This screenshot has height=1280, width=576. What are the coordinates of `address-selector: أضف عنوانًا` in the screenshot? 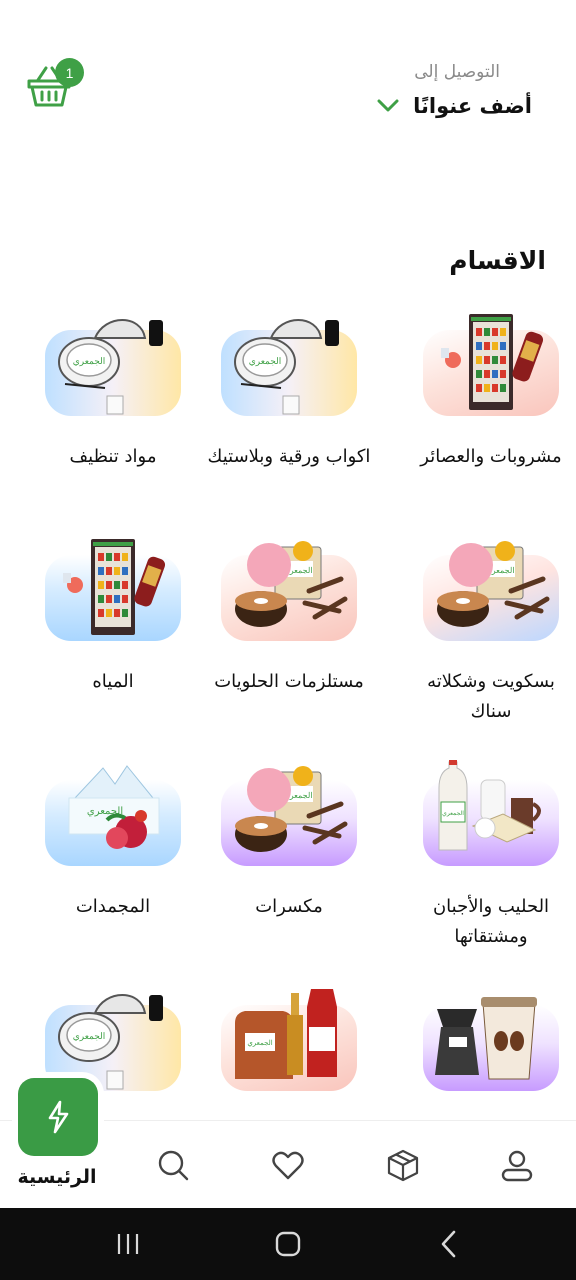 It's located at (454, 106).